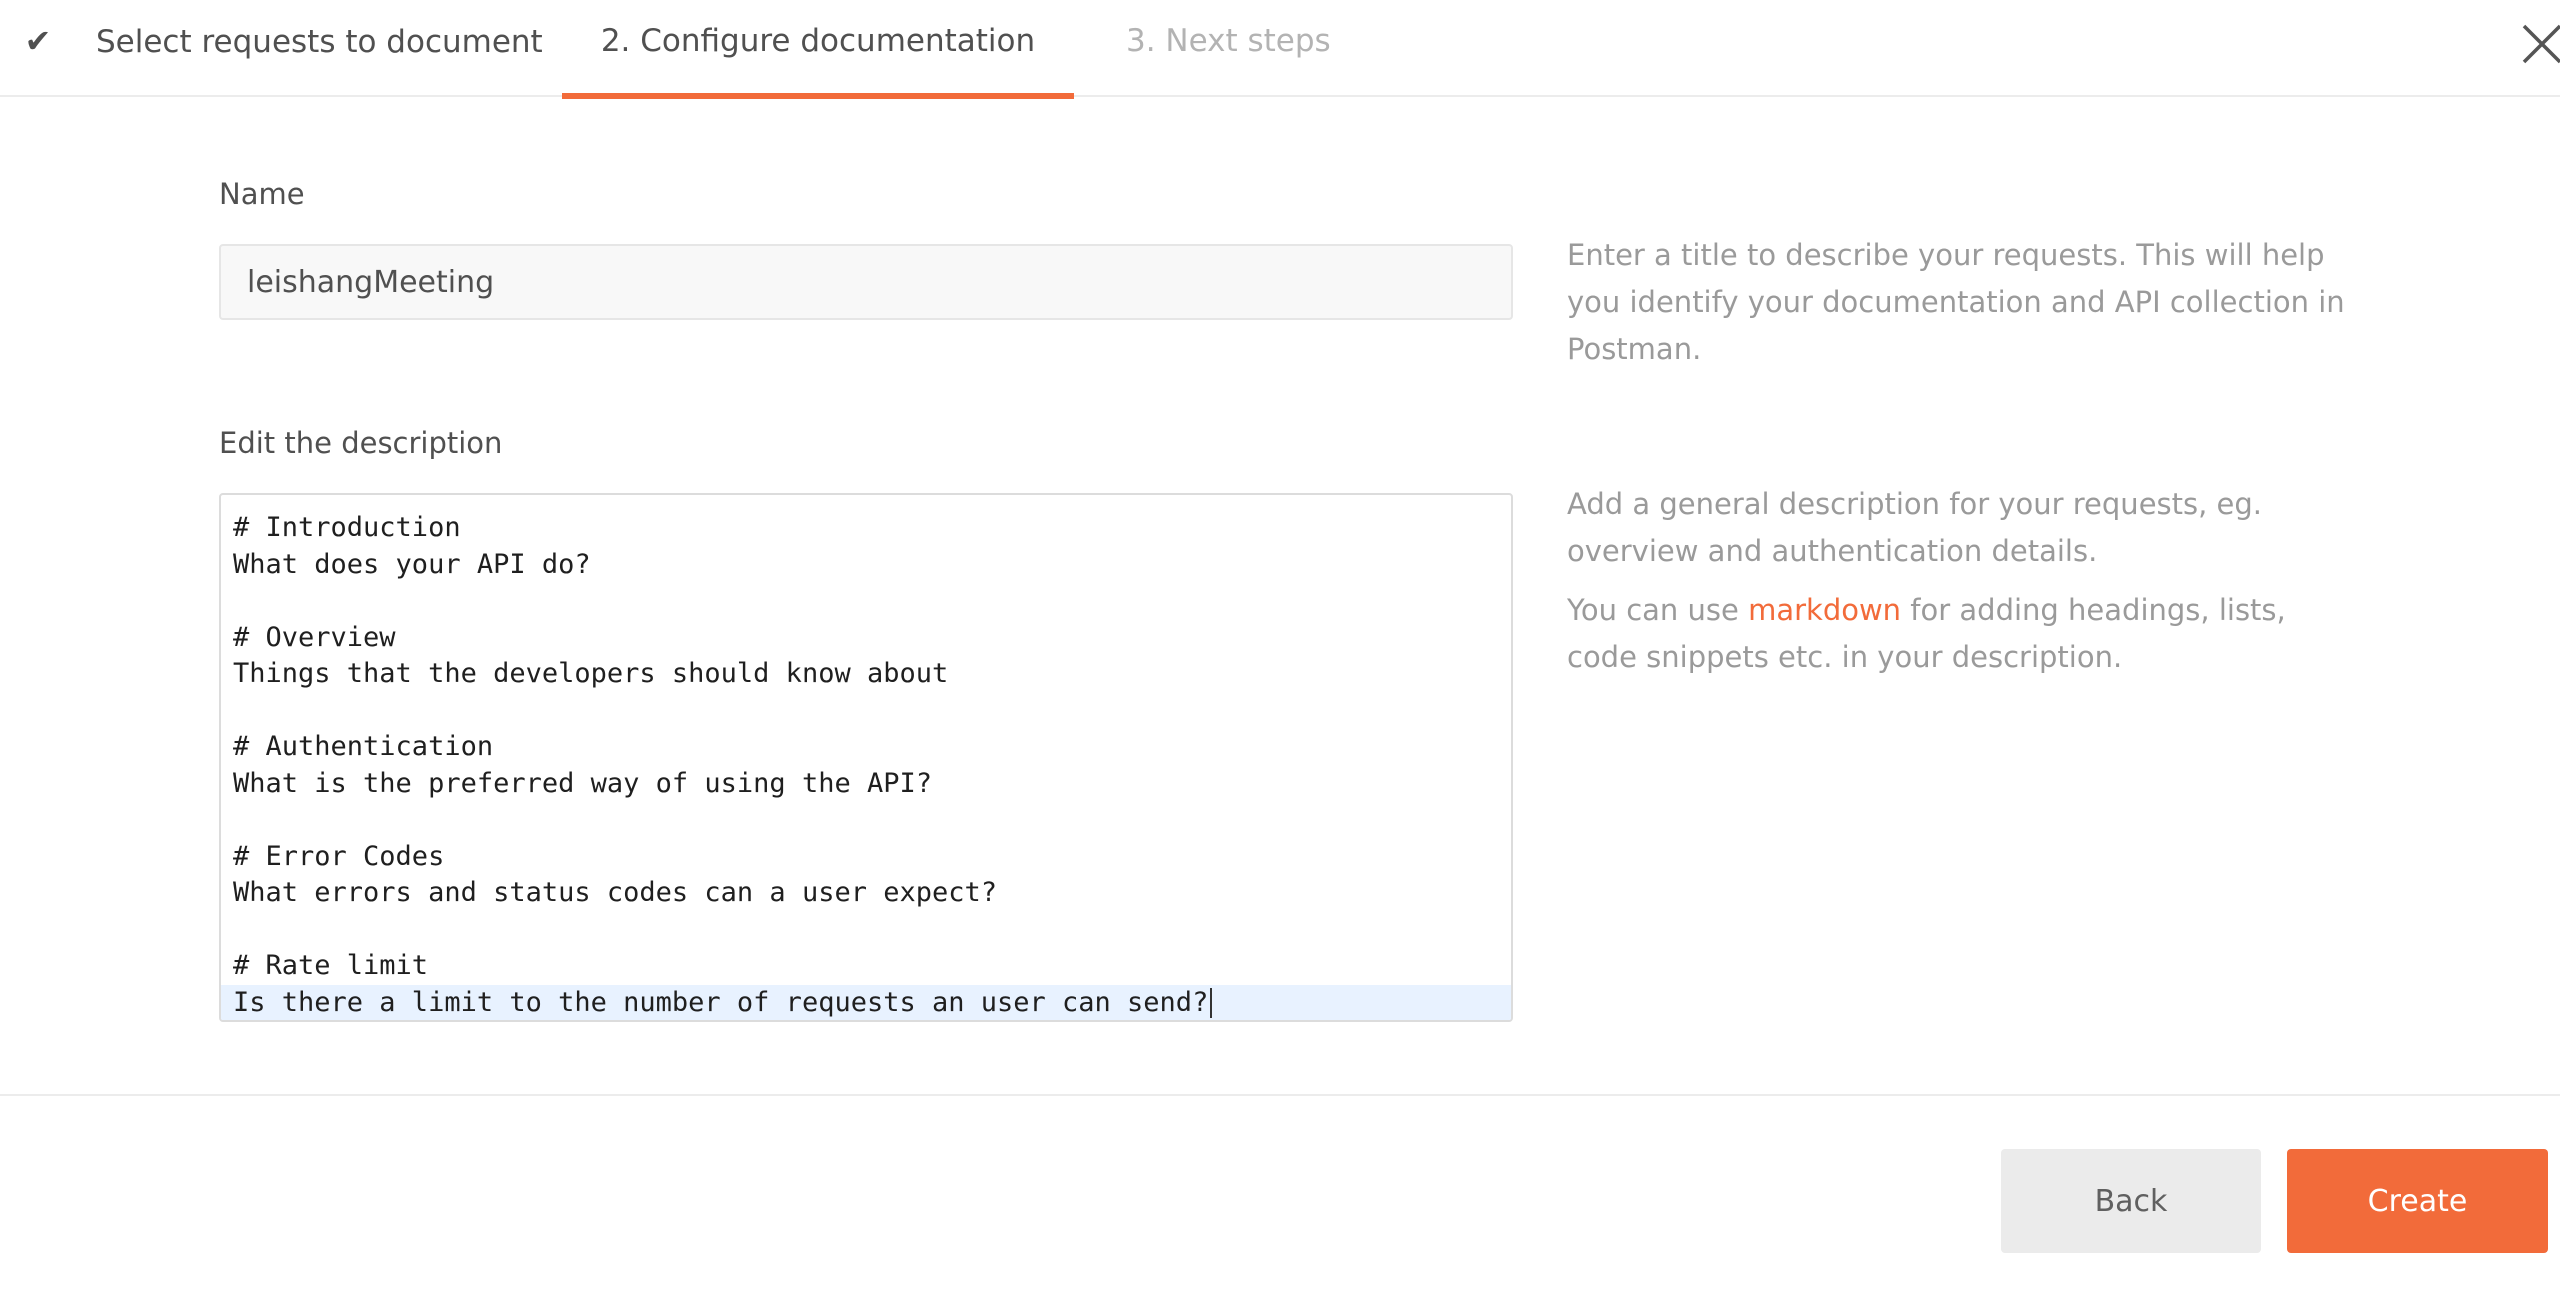 Image resolution: width=2560 pixels, height=1294 pixels. I want to click on description-line: # Authentication, so click(363, 746).